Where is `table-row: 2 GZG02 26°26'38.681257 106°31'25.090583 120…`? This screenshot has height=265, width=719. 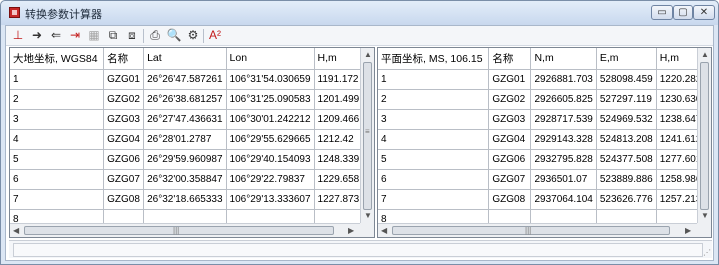
table-row: 2 GZG02 26°26'38.681257 106°31'25.090583 120… is located at coordinates (192, 99).